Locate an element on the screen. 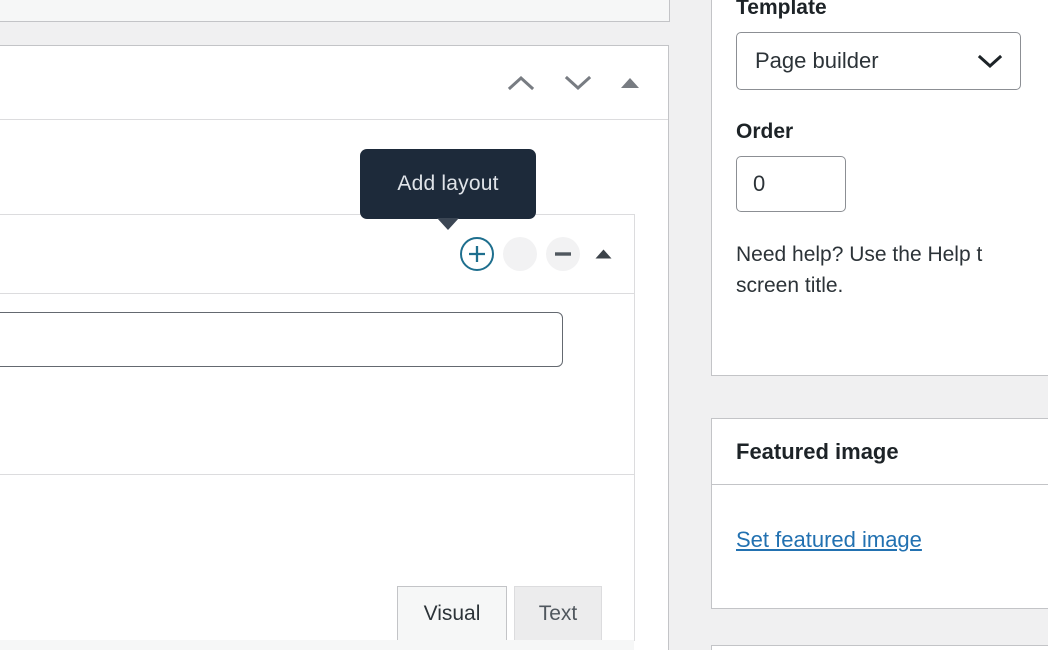 The height and width of the screenshot is (650, 1048). metabox-header is located at coordinates (334, 83).